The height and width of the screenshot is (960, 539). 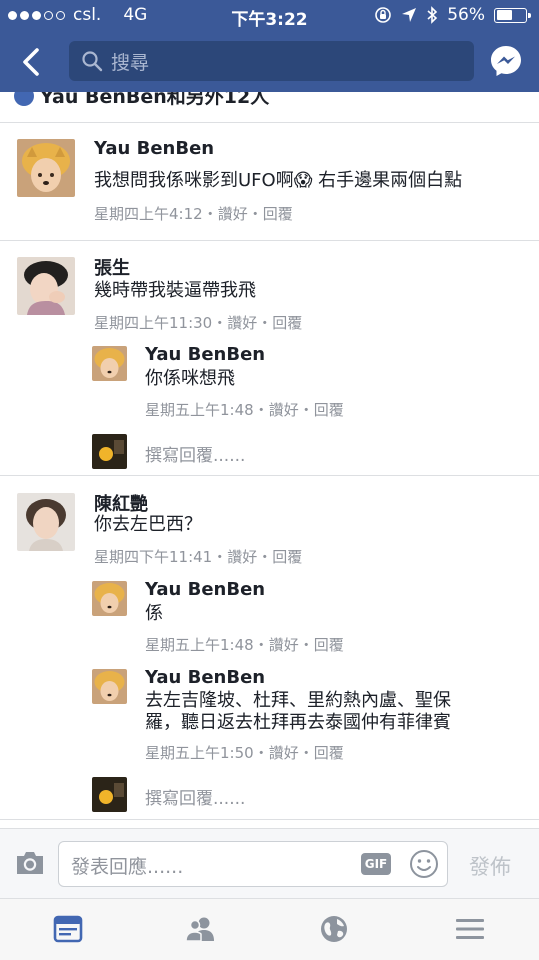 I want to click on location-arrow-icon, so click(x=409, y=15).